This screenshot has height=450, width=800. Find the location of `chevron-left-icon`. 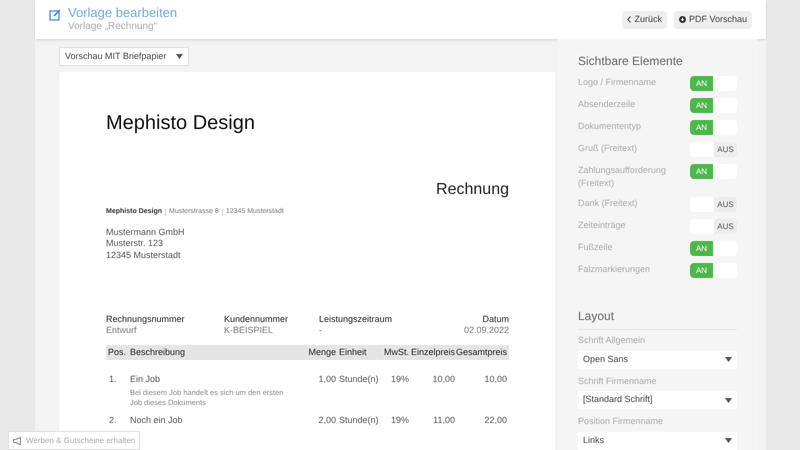

chevron-left-icon is located at coordinates (629, 19).